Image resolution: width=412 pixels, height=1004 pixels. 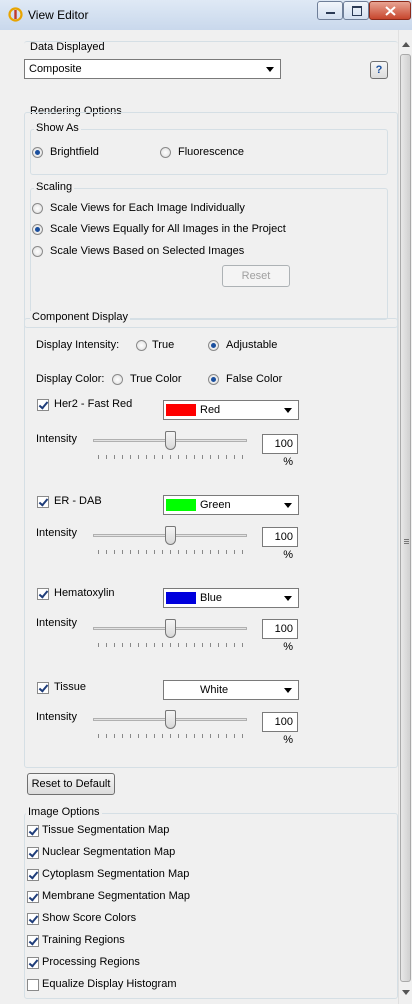 What do you see at coordinates (74, 152) in the screenshot?
I see `brightfield-label: Brightfield` at bounding box center [74, 152].